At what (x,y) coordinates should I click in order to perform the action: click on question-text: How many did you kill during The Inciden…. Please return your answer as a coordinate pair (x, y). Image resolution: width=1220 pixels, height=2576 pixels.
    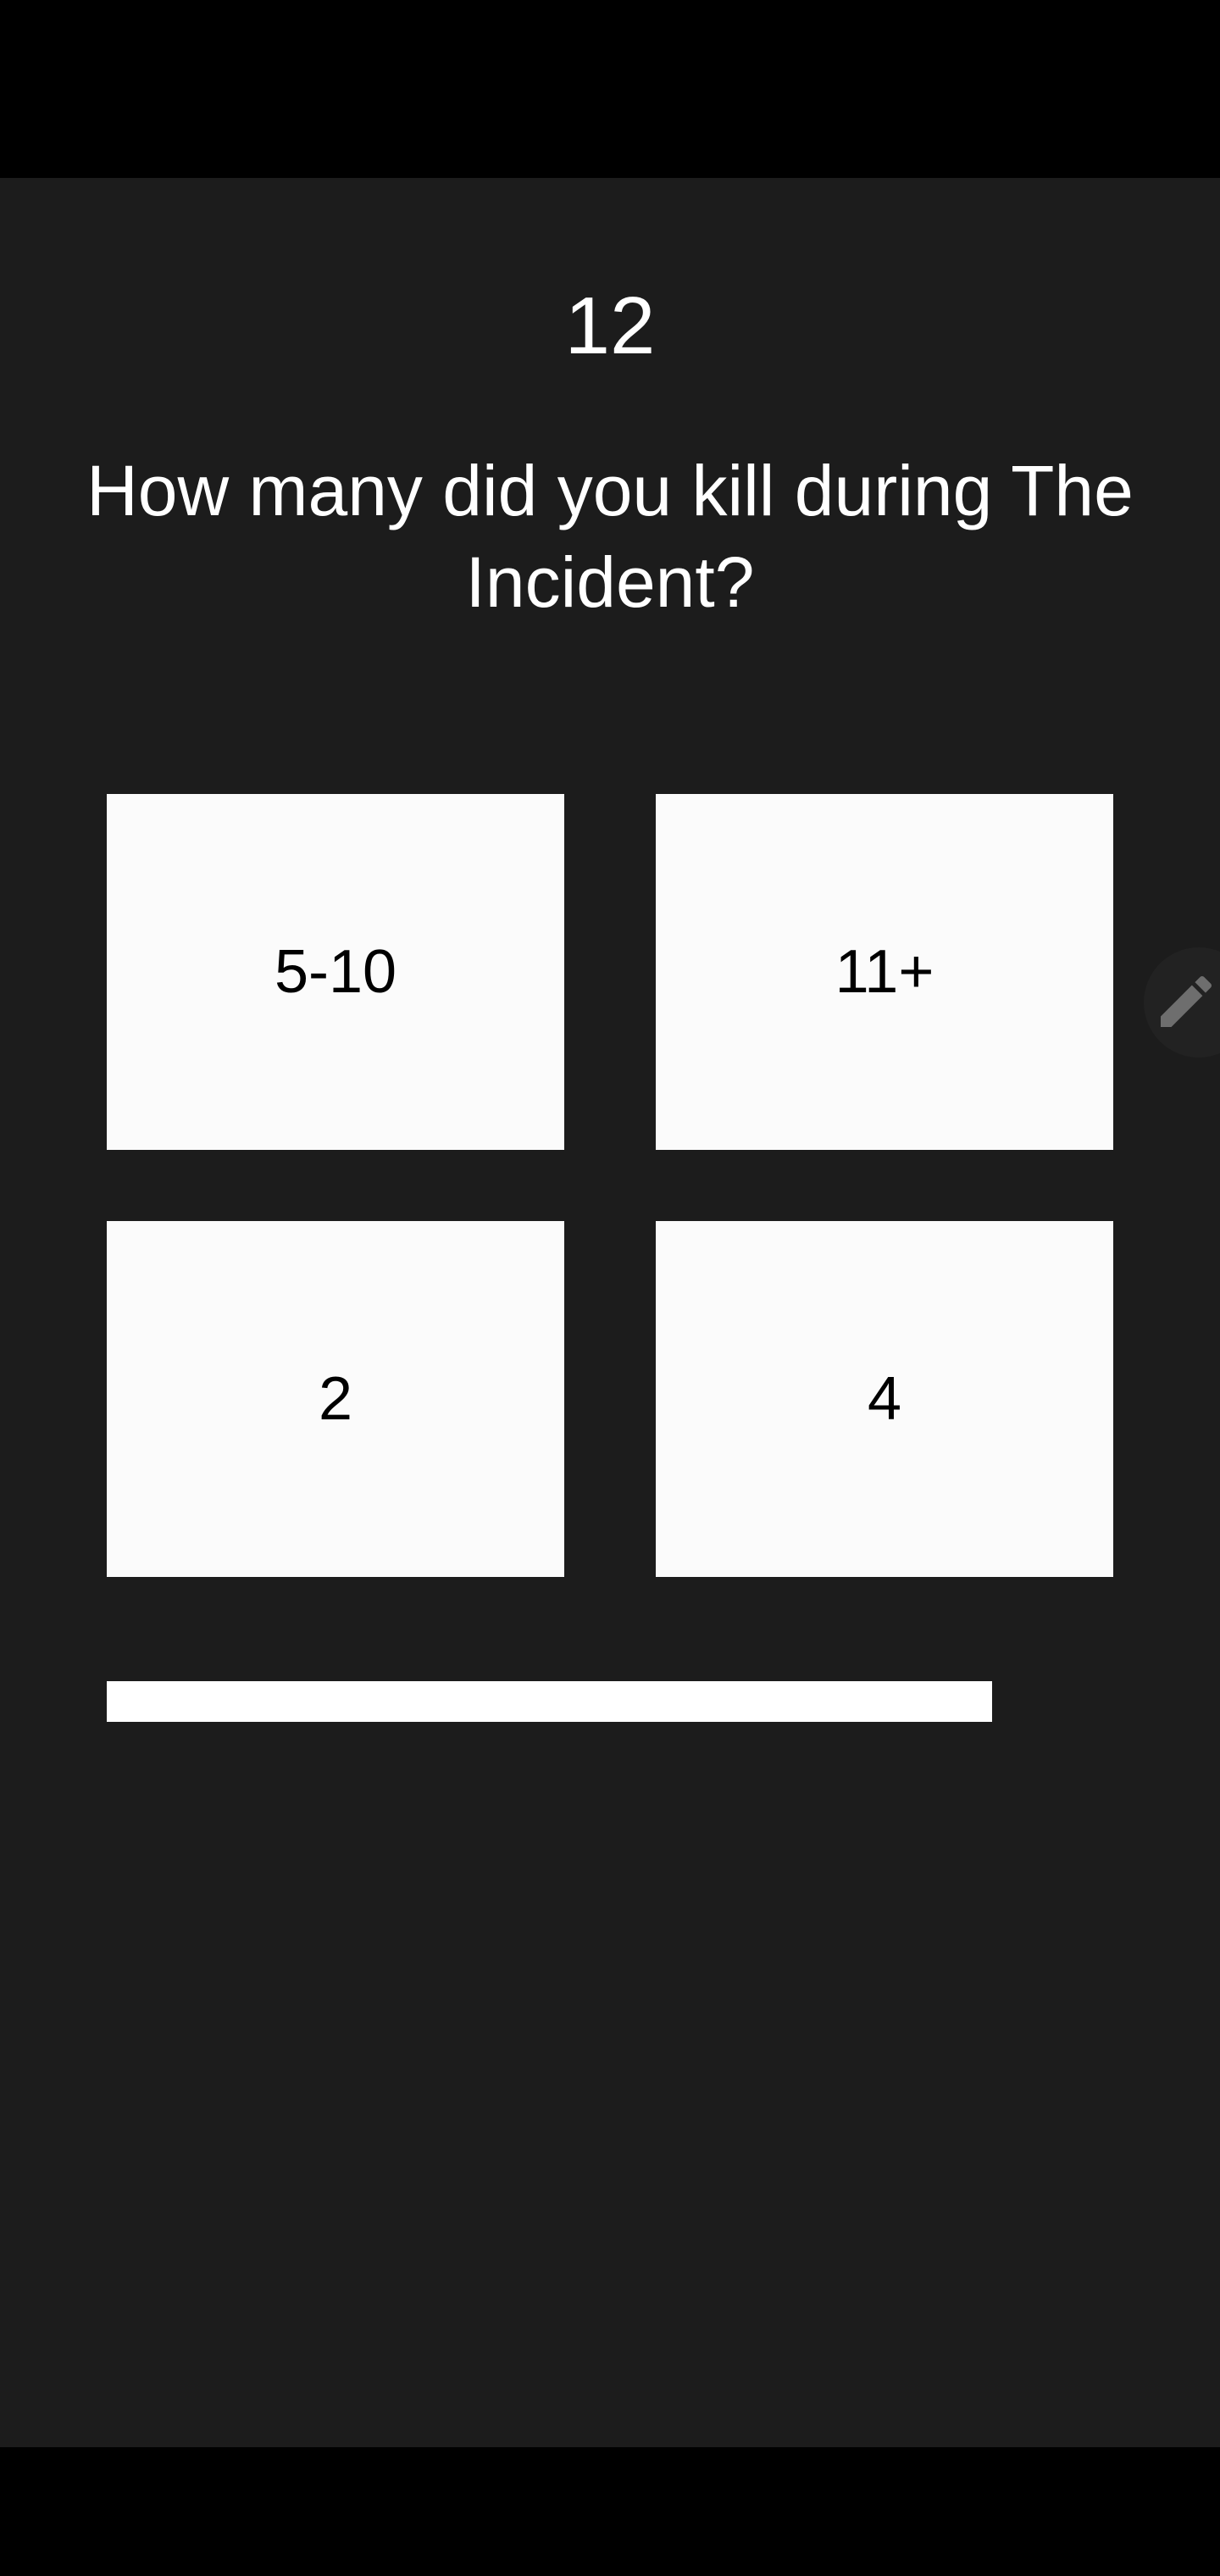
    Looking at the image, I should click on (610, 536).